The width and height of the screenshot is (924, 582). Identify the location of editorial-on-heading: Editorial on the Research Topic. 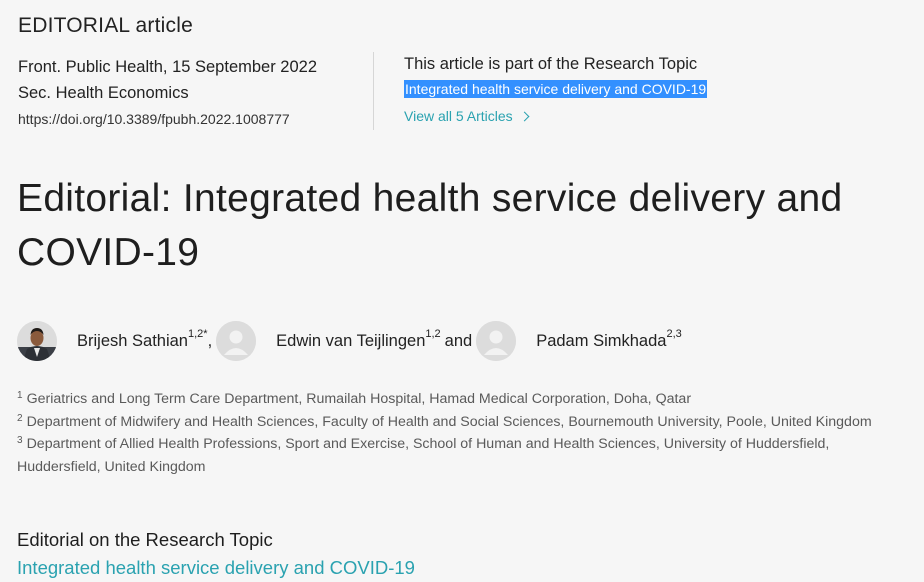
(145, 539).